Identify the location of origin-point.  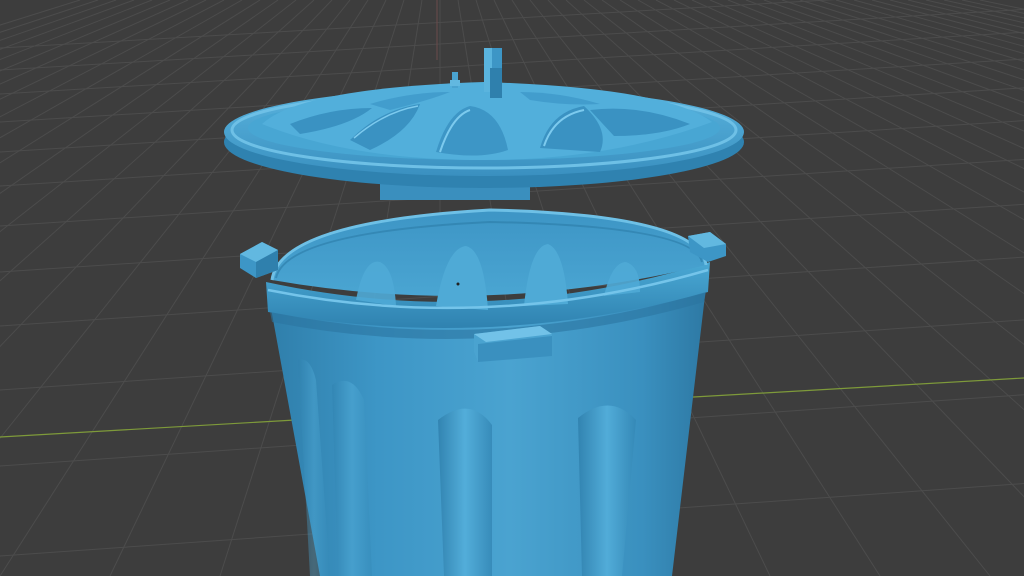
(458, 284).